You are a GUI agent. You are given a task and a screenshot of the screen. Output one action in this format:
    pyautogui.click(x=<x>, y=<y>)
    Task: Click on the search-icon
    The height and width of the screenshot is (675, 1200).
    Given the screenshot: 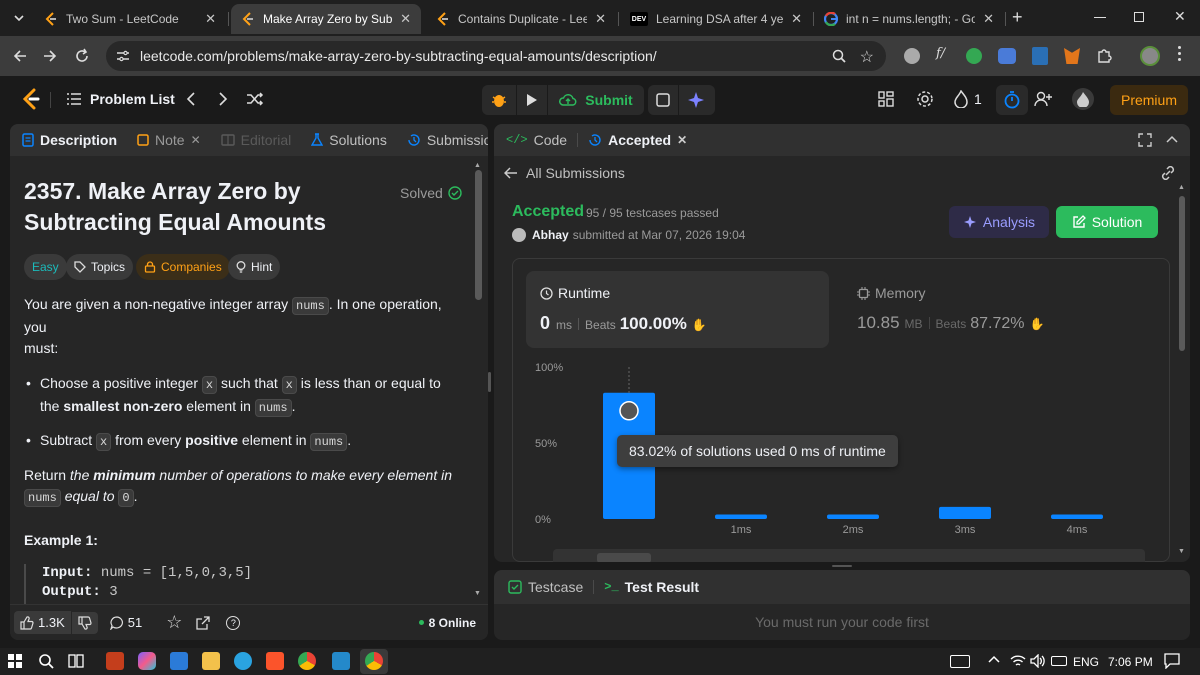 What is the action you would take?
    pyautogui.click(x=46, y=661)
    